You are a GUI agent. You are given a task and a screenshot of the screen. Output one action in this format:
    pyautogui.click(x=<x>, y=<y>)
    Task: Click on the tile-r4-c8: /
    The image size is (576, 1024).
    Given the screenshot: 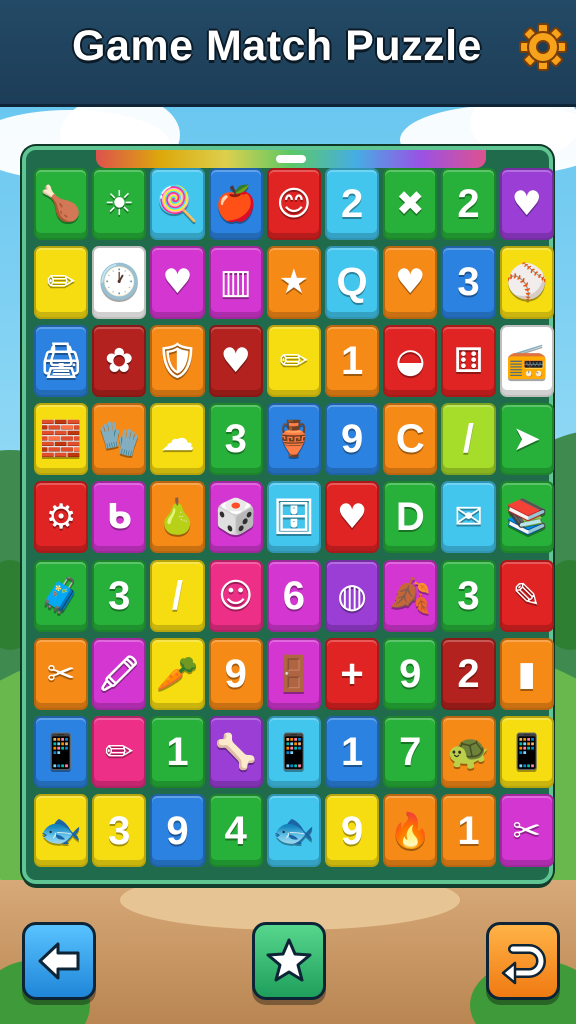 What is the action you would take?
    pyautogui.click(x=468, y=439)
    